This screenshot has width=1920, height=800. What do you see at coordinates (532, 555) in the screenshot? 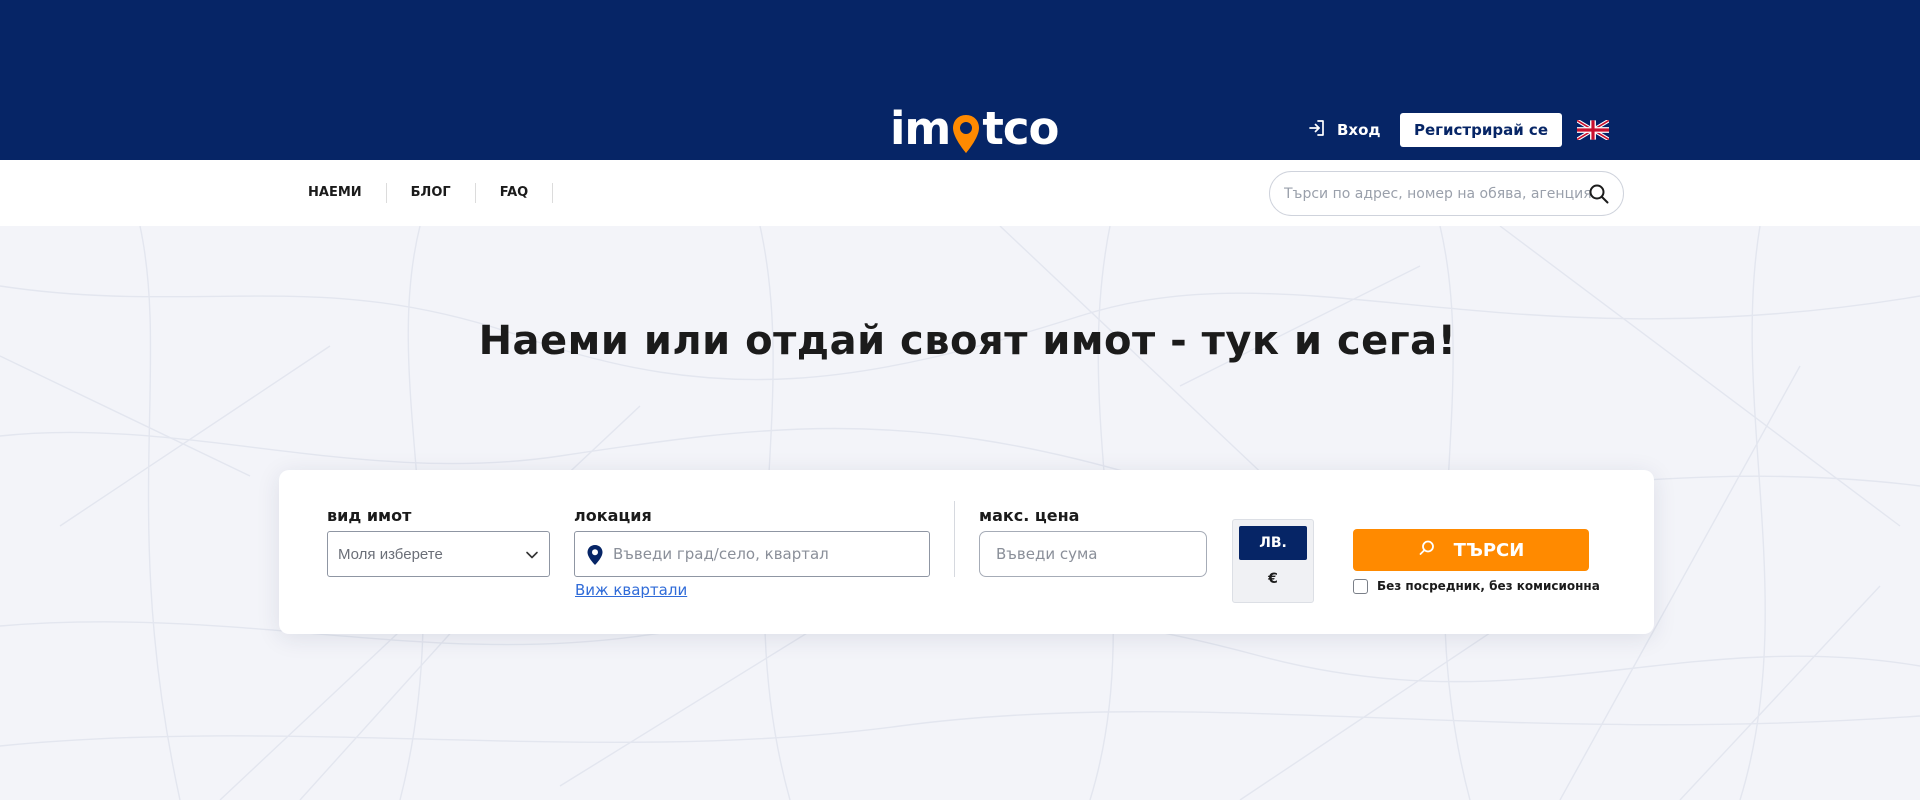
I see `chevron-down-icon` at bounding box center [532, 555].